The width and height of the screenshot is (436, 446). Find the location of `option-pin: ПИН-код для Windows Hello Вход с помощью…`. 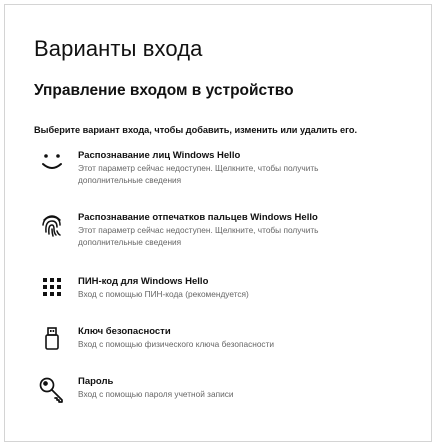

option-pin: ПИН-код для Windows Hello Вход с помощью… is located at coordinates (188, 299).